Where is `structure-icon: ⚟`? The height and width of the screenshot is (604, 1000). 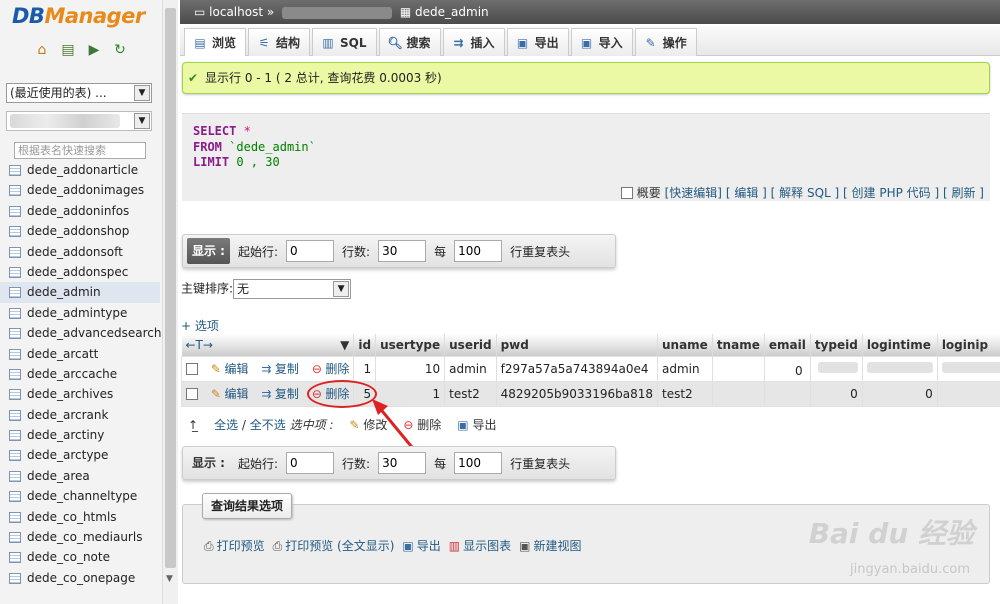 structure-icon: ⚟ is located at coordinates (264, 42).